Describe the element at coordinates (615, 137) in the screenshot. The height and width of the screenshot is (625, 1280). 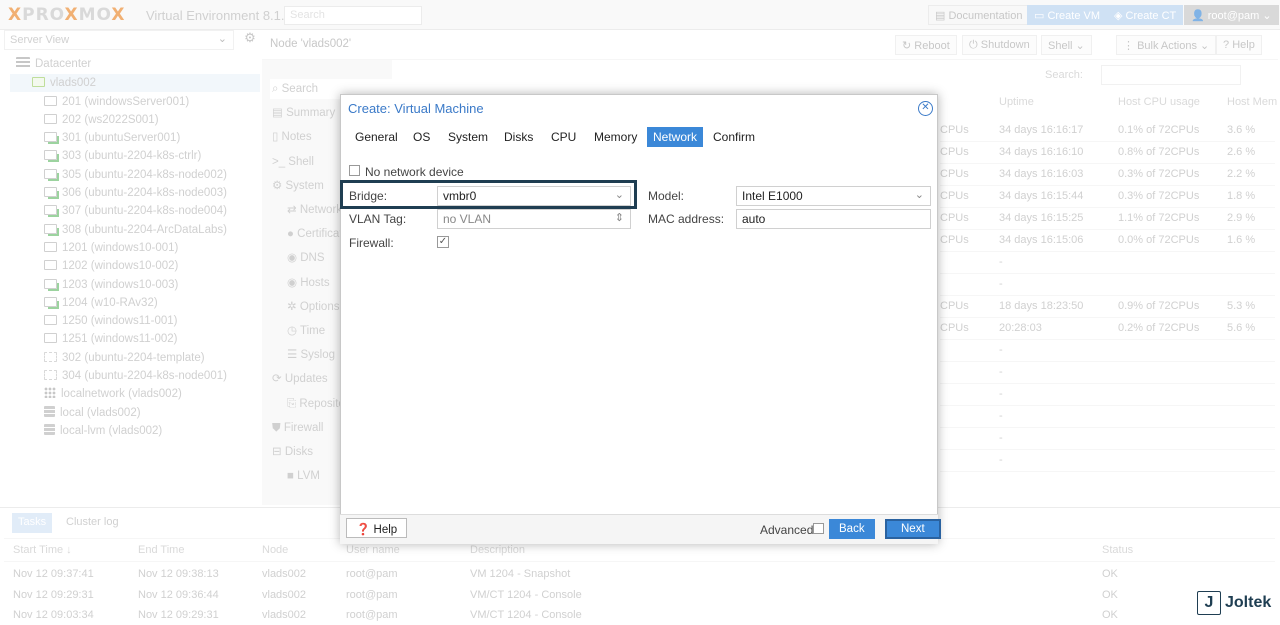
I see `tab-memory: Memory` at that location.